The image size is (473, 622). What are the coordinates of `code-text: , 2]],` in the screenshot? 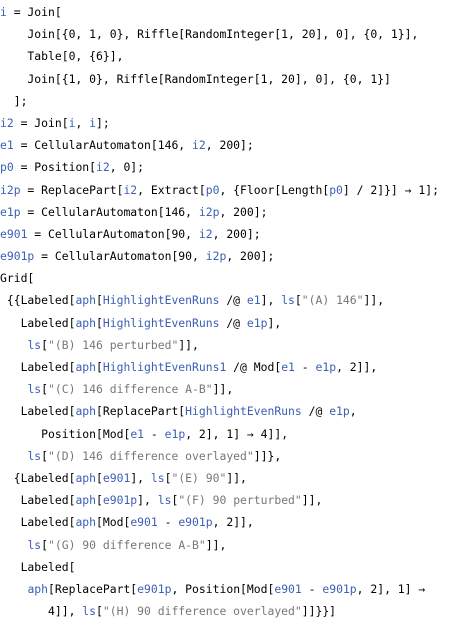 It's located at (233, 522).